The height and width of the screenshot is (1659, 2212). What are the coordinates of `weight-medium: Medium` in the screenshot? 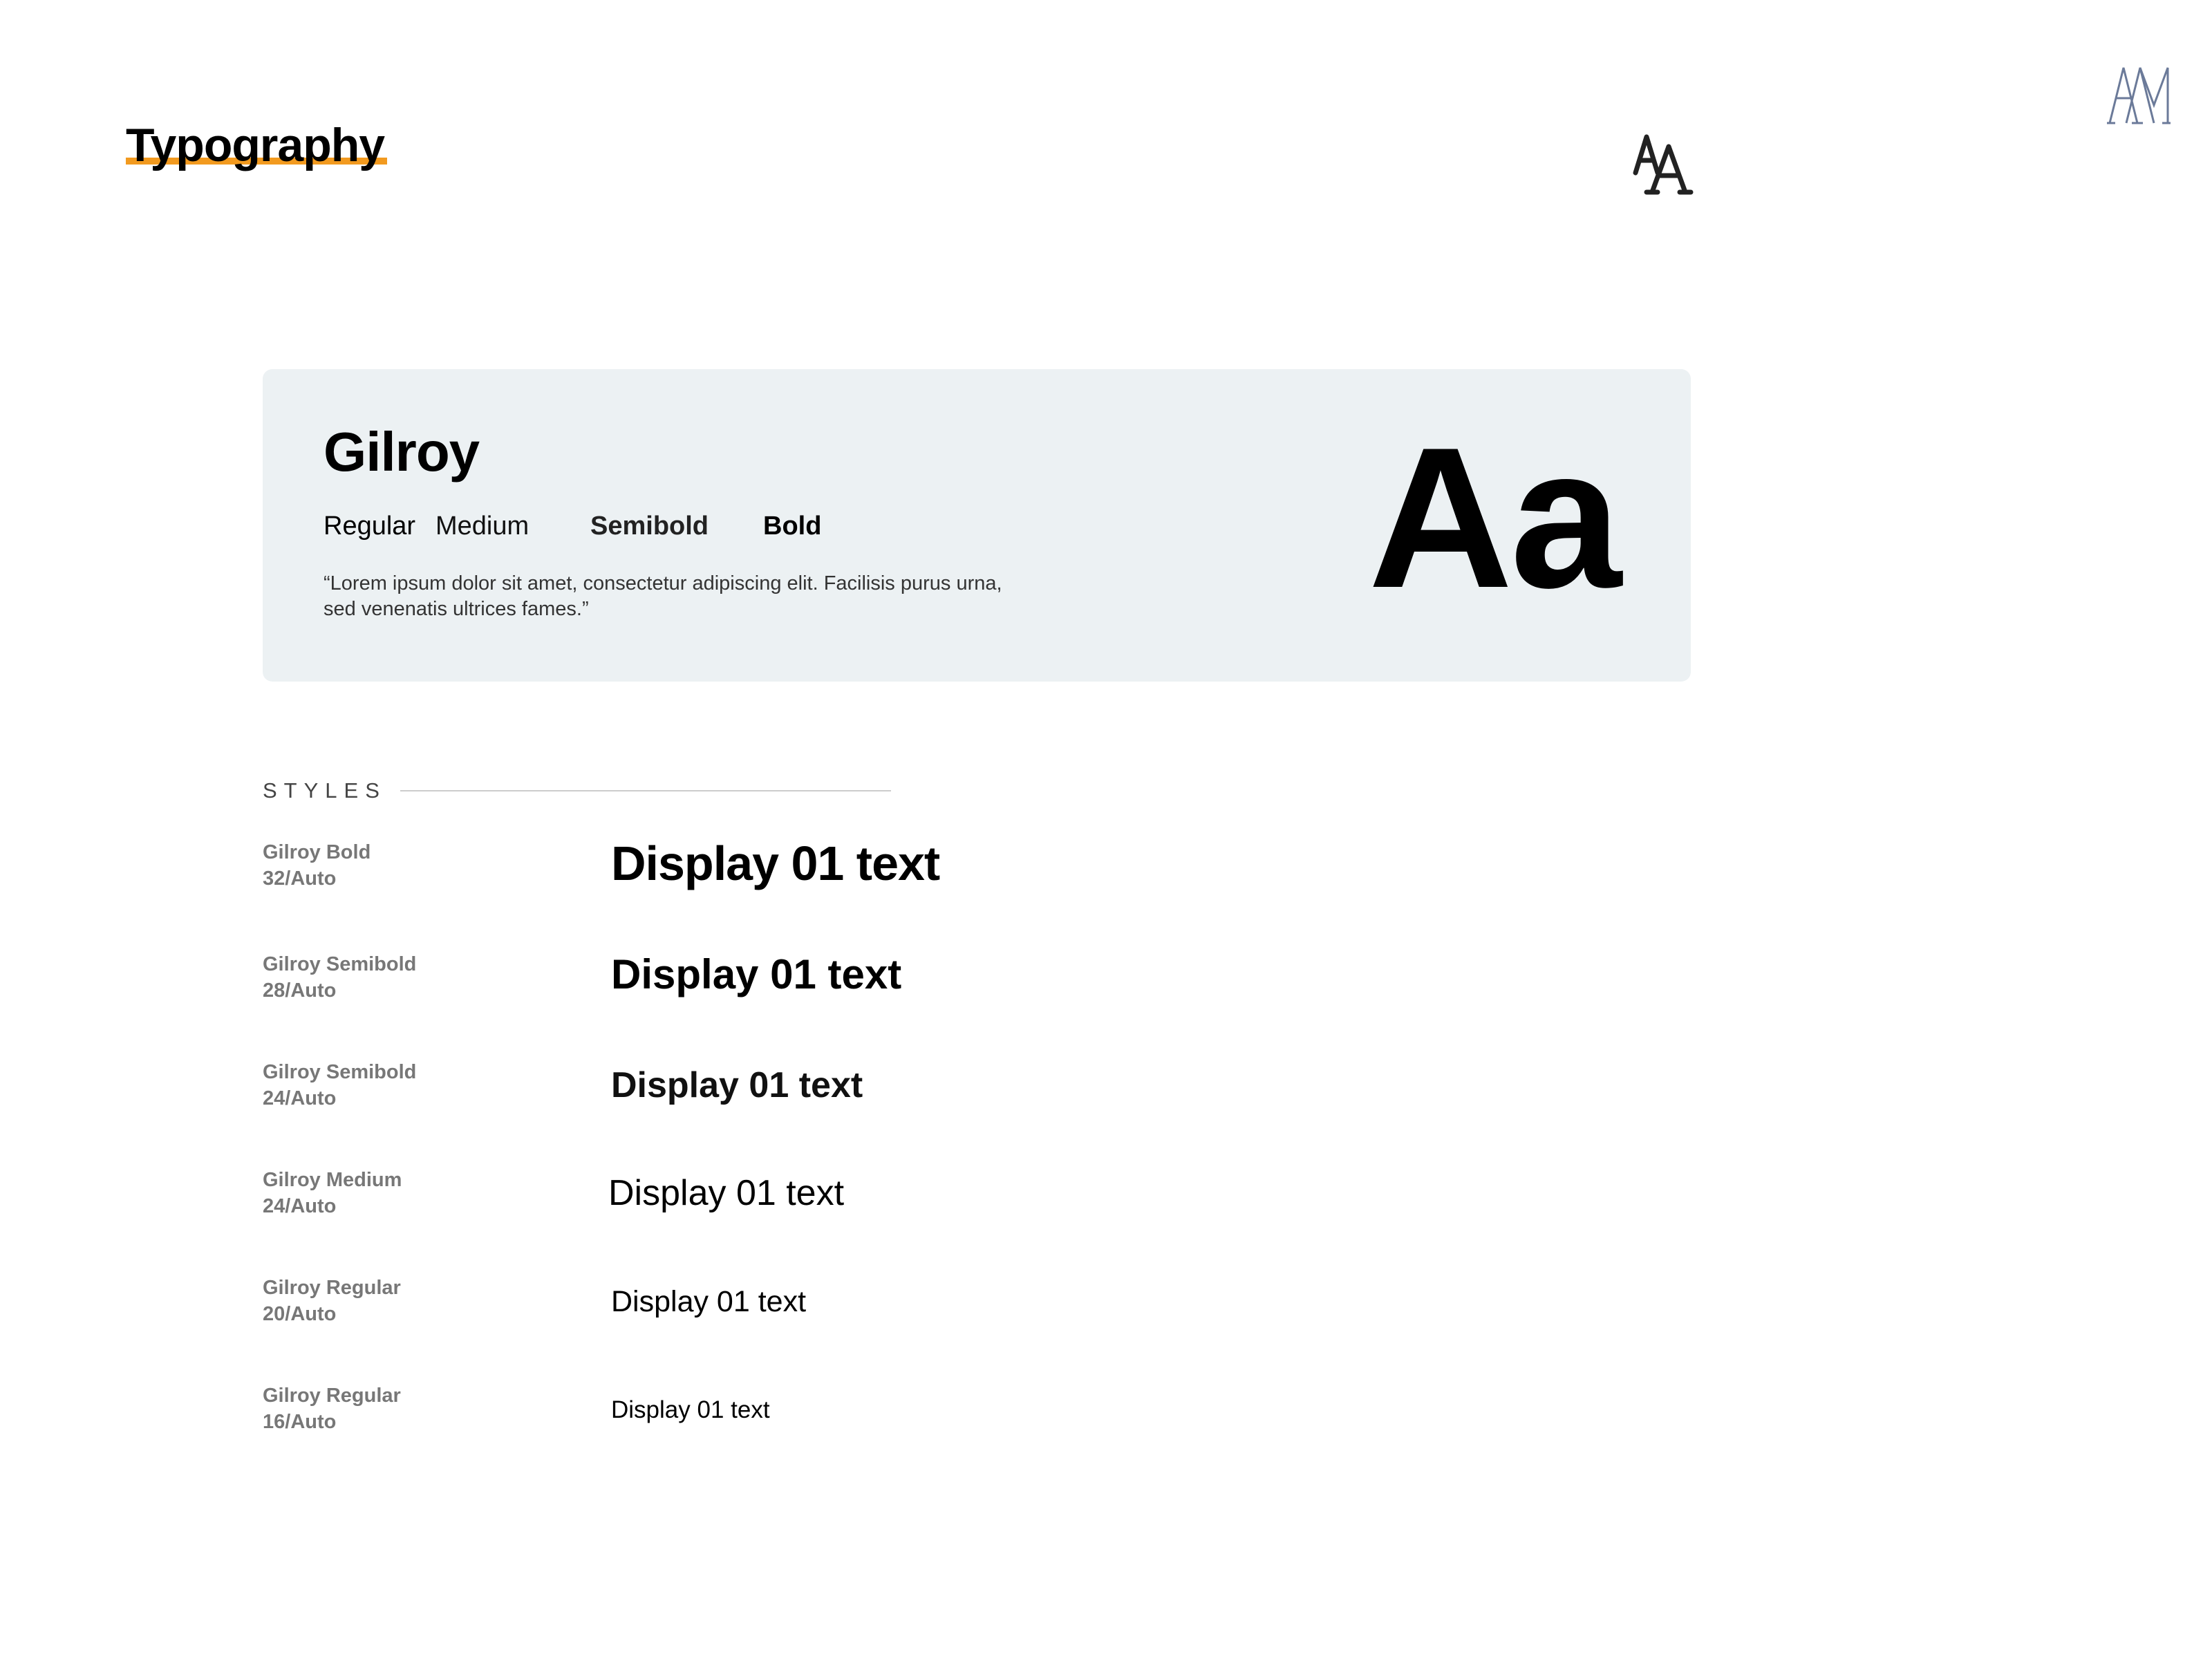 It's located at (482, 526).